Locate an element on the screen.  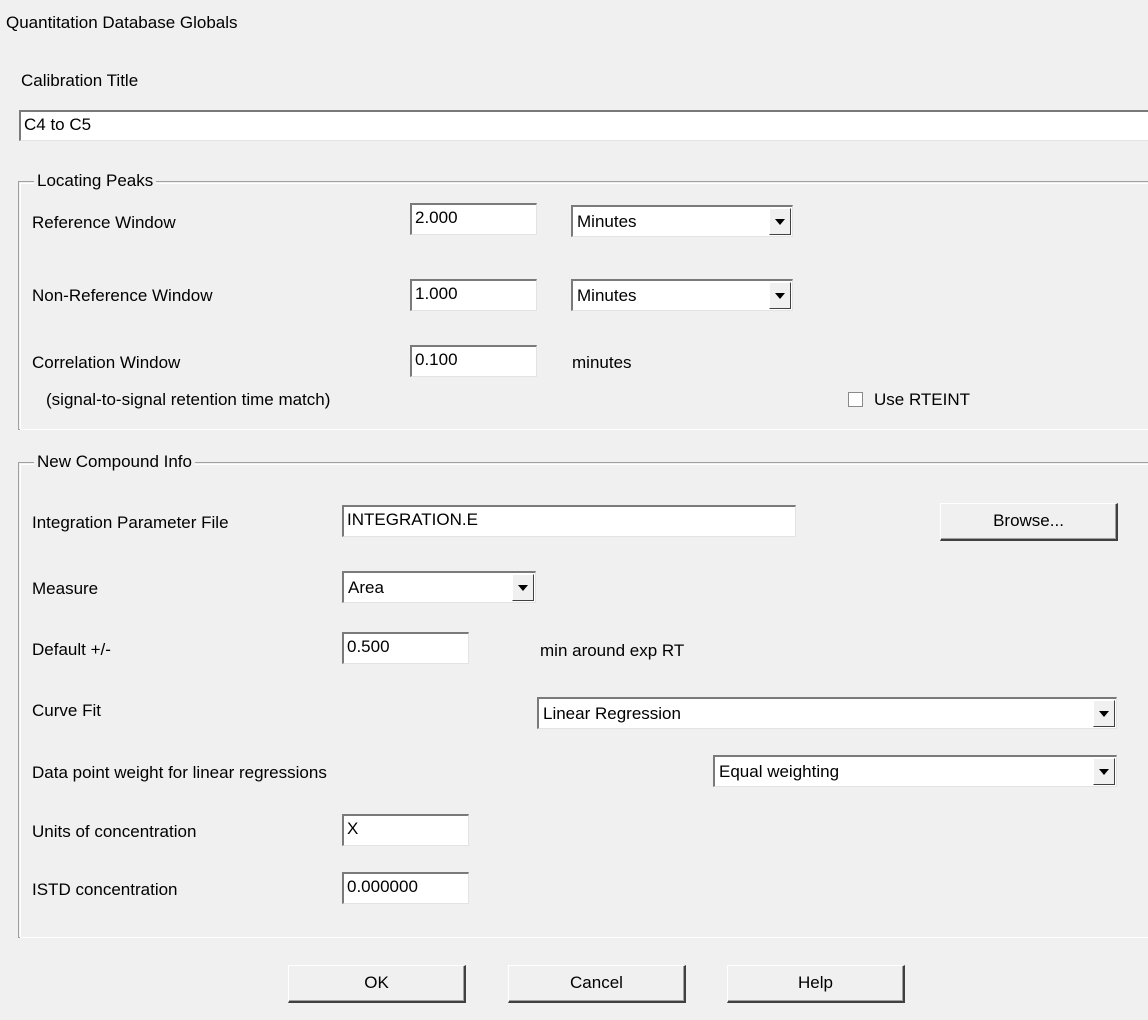
non-reference-window-input: 1.000 is located at coordinates (473, 295).